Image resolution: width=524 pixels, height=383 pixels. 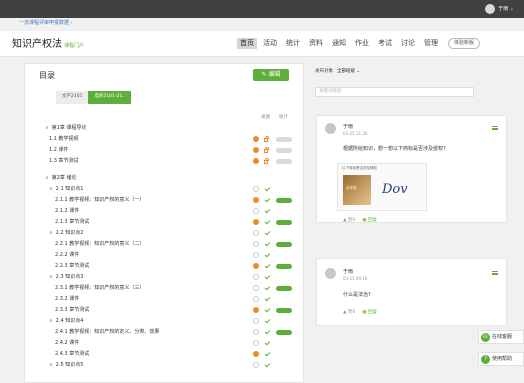 I want to click on brand-logo: Dov, so click(x=395, y=189).